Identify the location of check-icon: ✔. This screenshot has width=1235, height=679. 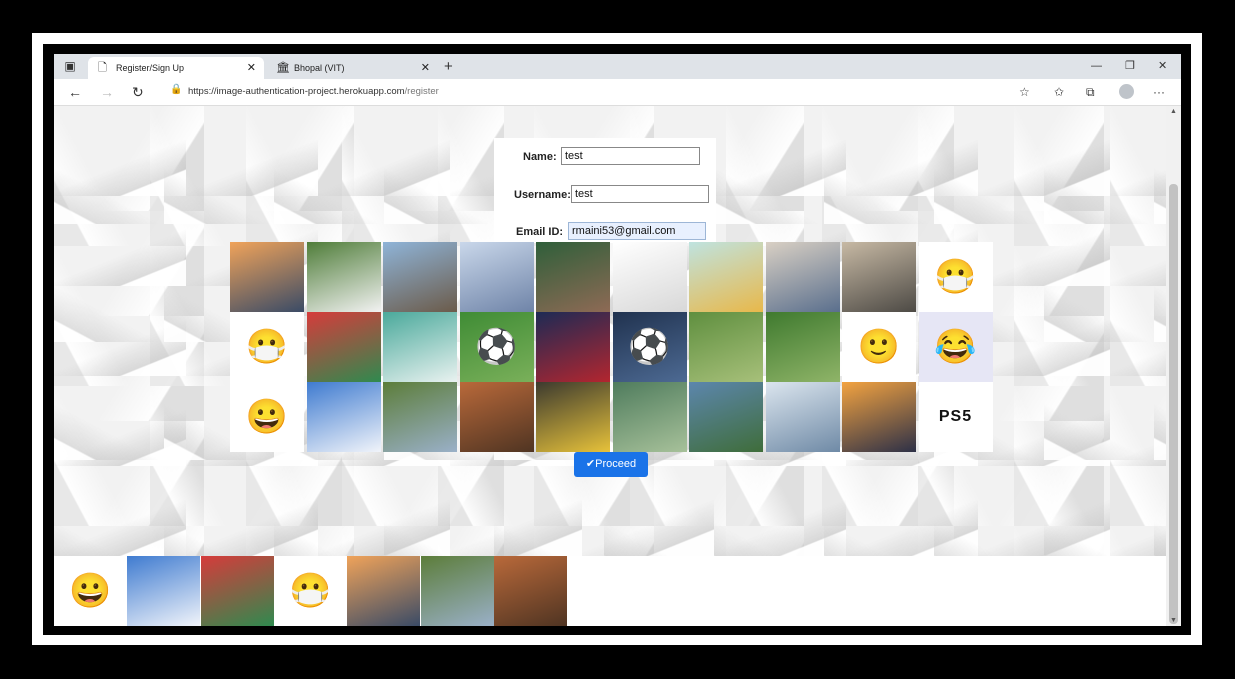
(590, 464).